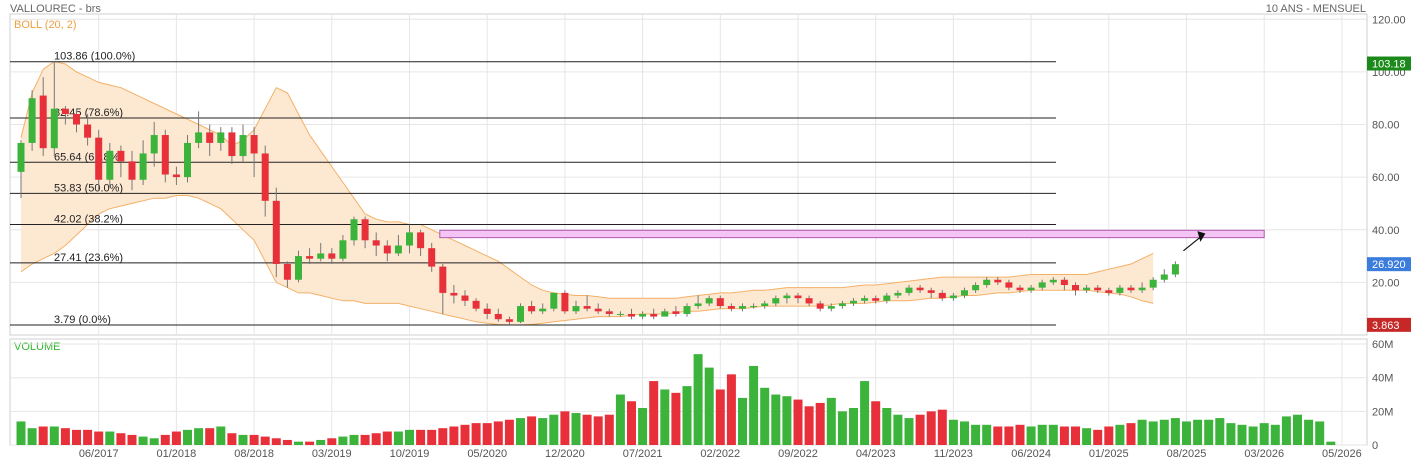 This screenshot has width=1412, height=464. I want to click on price-tick-label: 80.00, so click(1386, 126).